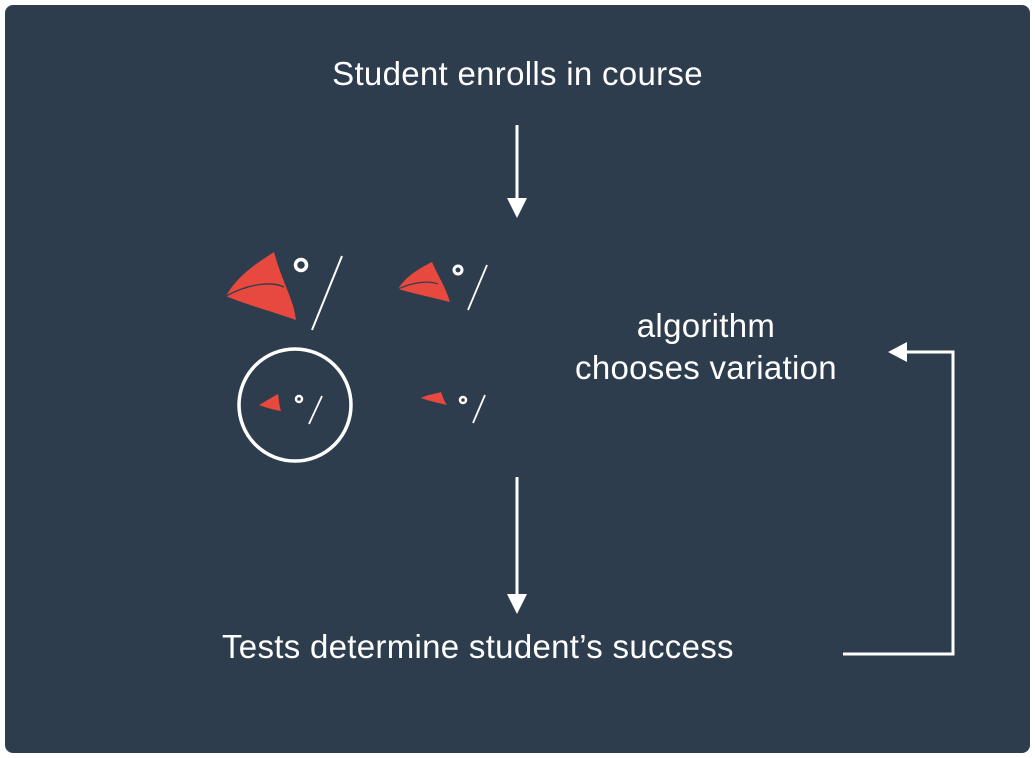  I want to click on arrow-down-bottom, so click(517, 545).